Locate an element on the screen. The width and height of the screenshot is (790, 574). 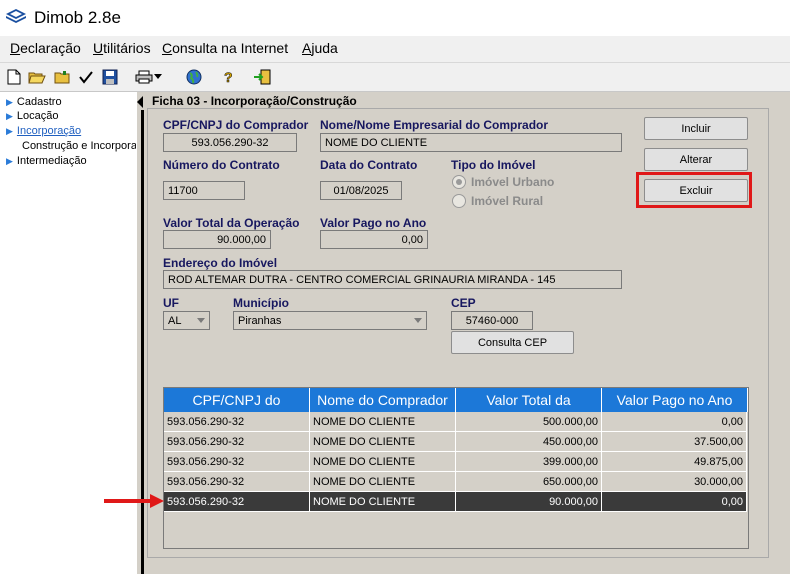
tree-item-cadastro: ▶ Cadastro is located at coordinates (34, 102).